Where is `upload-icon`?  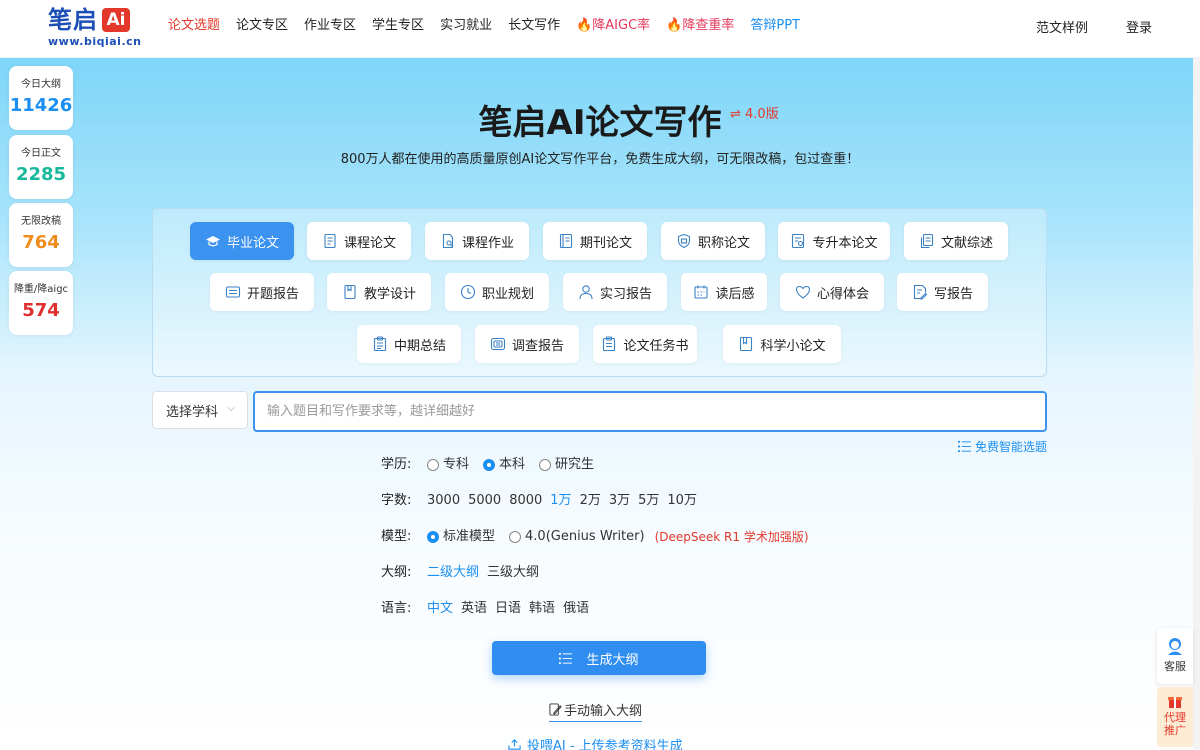 upload-icon is located at coordinates (514, 744).